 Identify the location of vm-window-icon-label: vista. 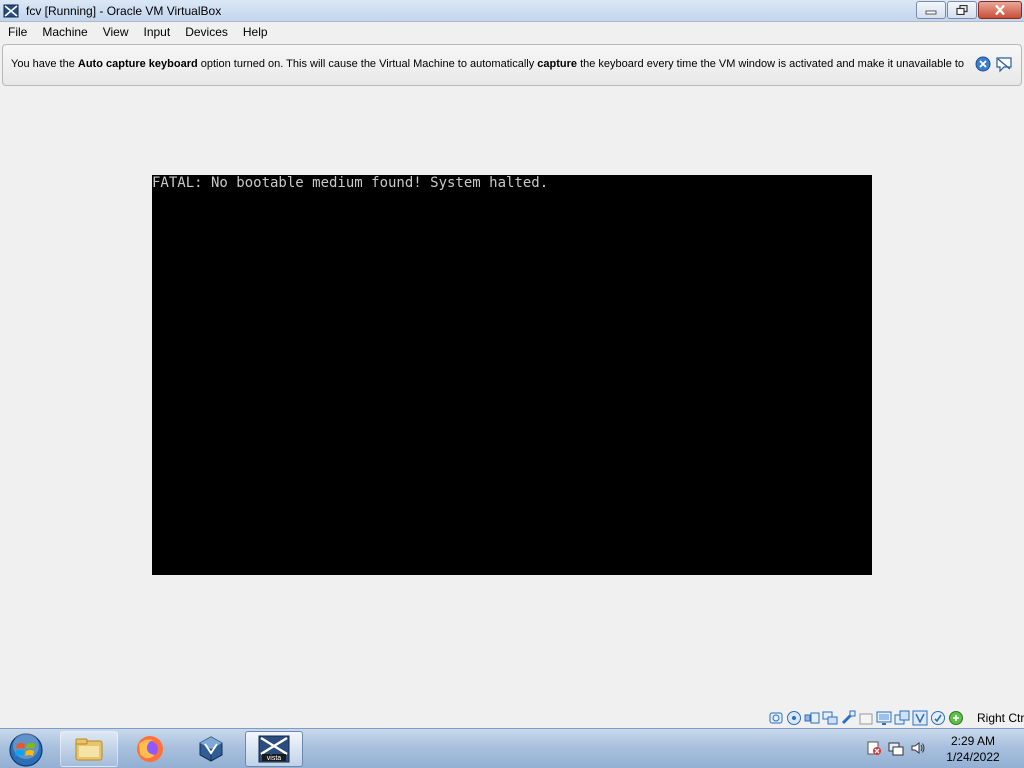
(274, 758).